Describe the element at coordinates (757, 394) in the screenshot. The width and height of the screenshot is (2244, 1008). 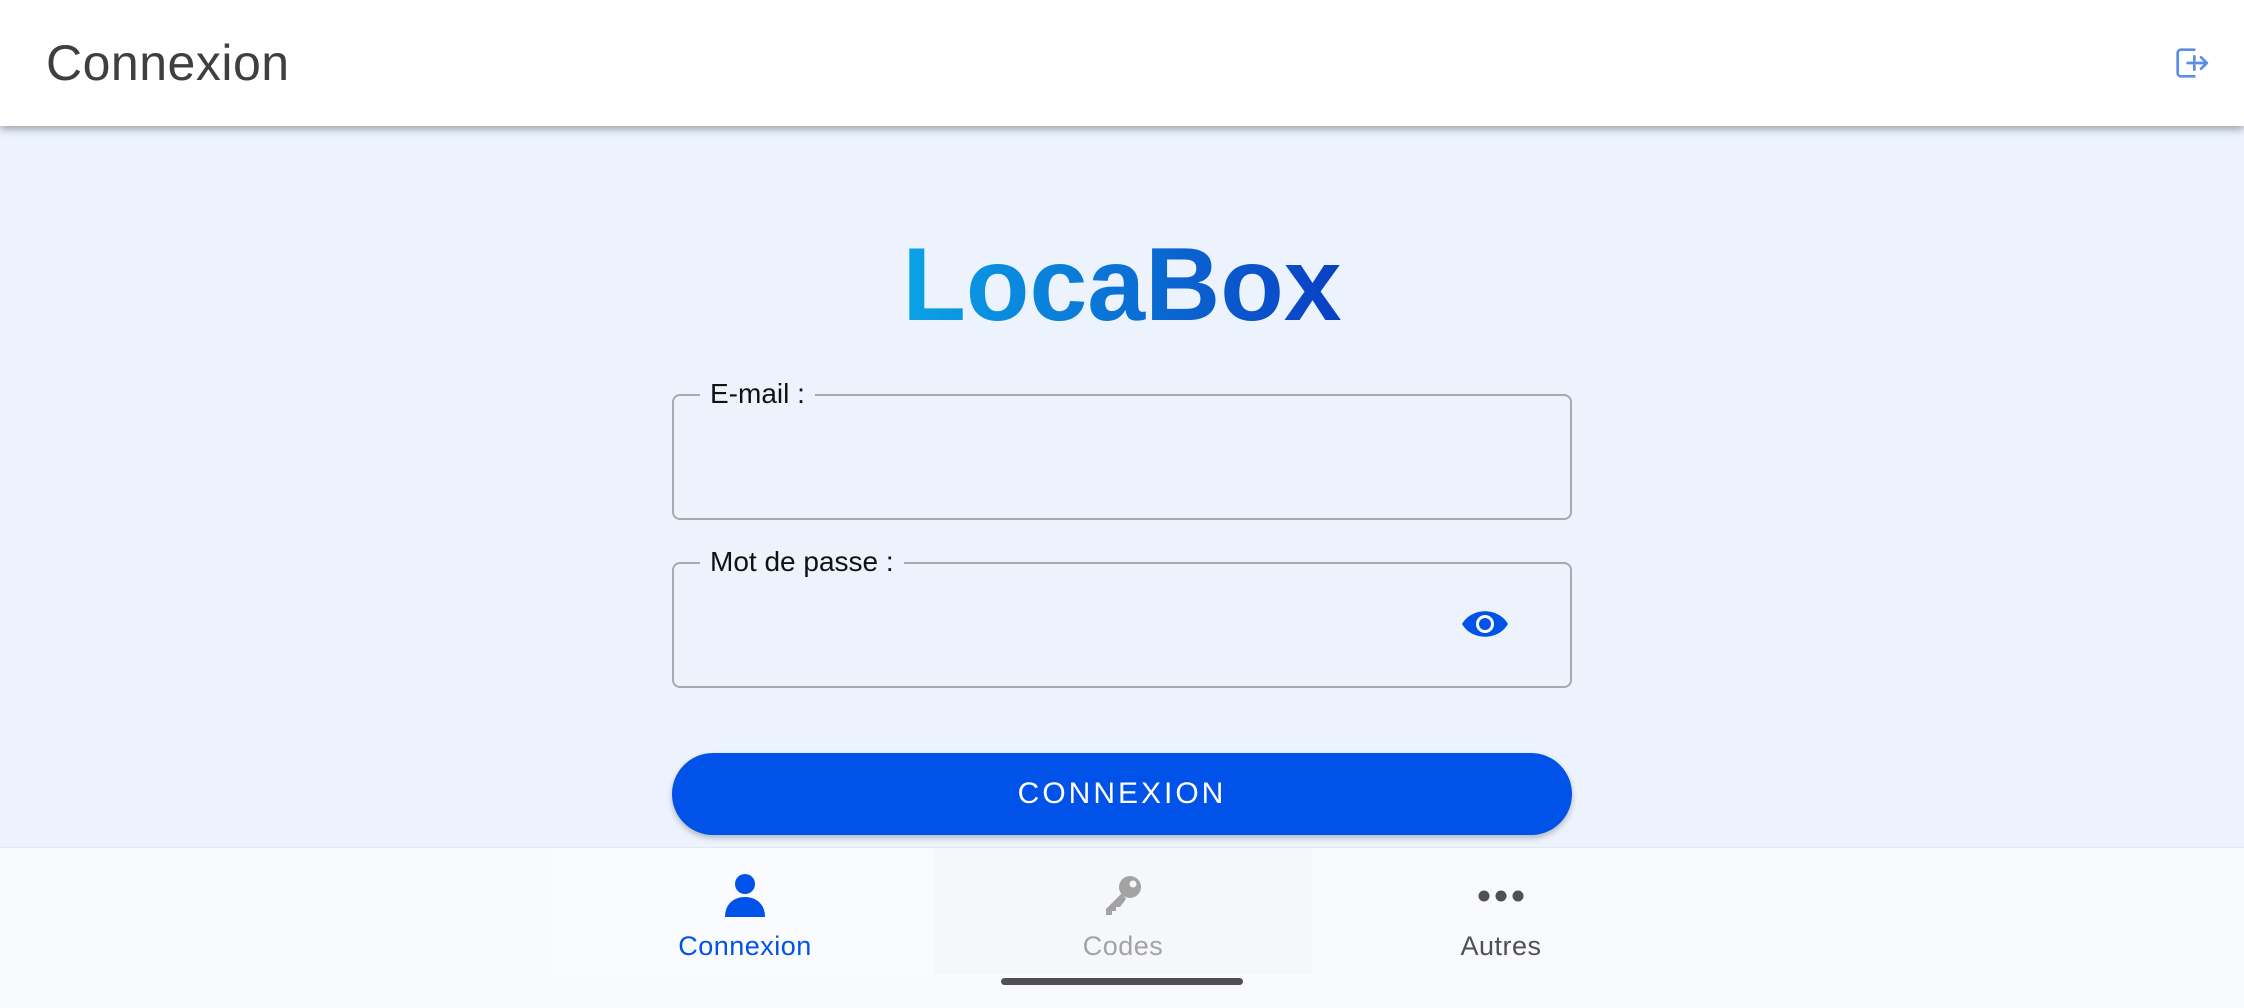
I see `email-label: E-mail :` at that location.